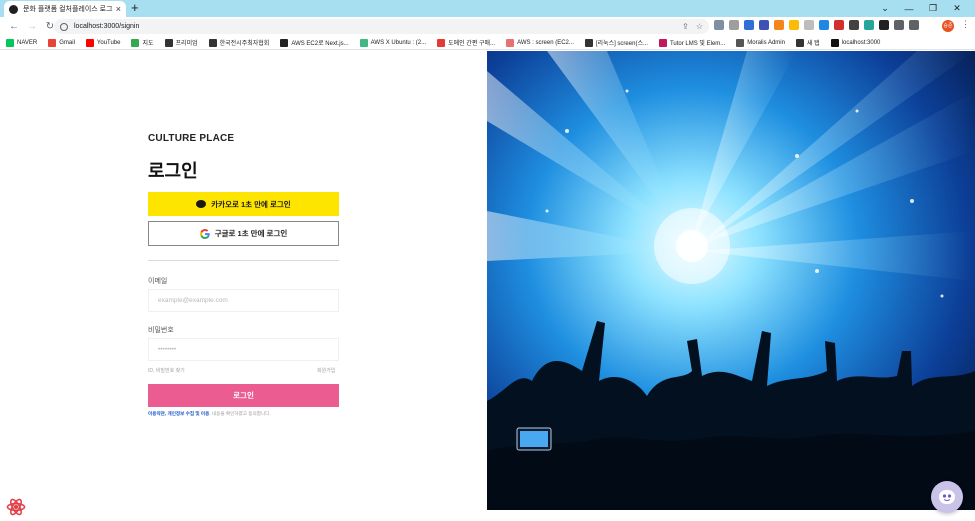 The image size is (975, 521). I want to click on bookmark-item: Moralis Admin, so click(760, 42).